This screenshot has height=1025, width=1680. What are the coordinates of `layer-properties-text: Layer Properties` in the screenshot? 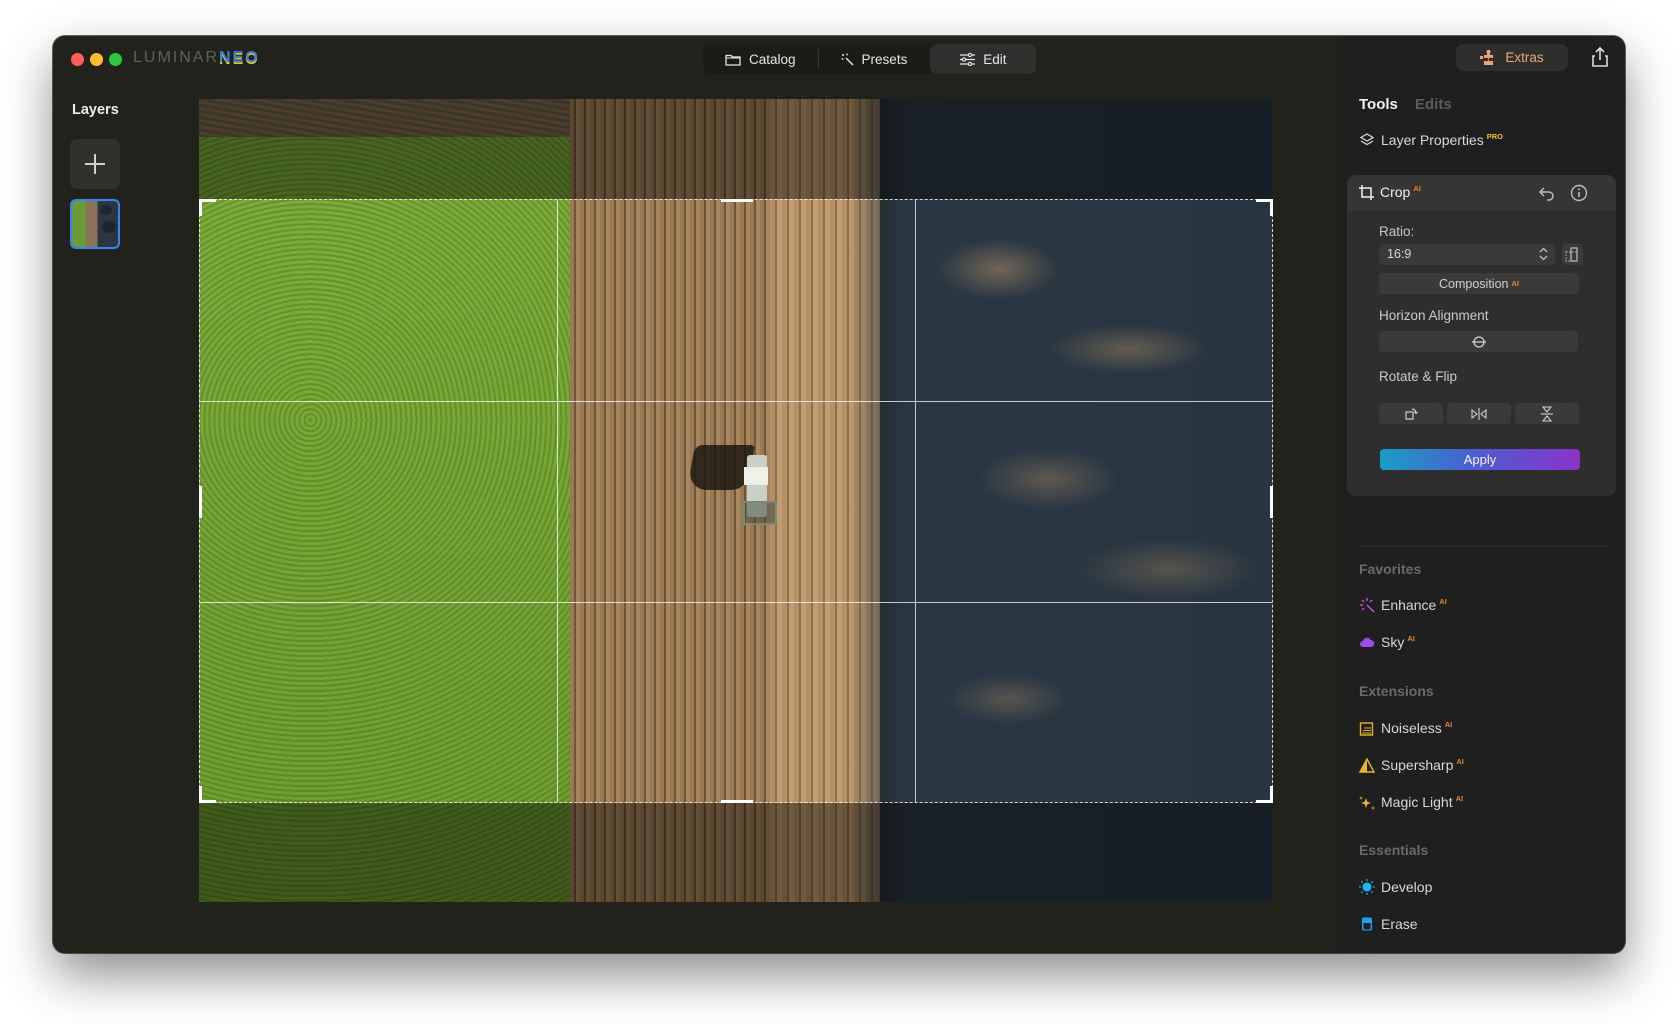 It's located at (1432, 140).